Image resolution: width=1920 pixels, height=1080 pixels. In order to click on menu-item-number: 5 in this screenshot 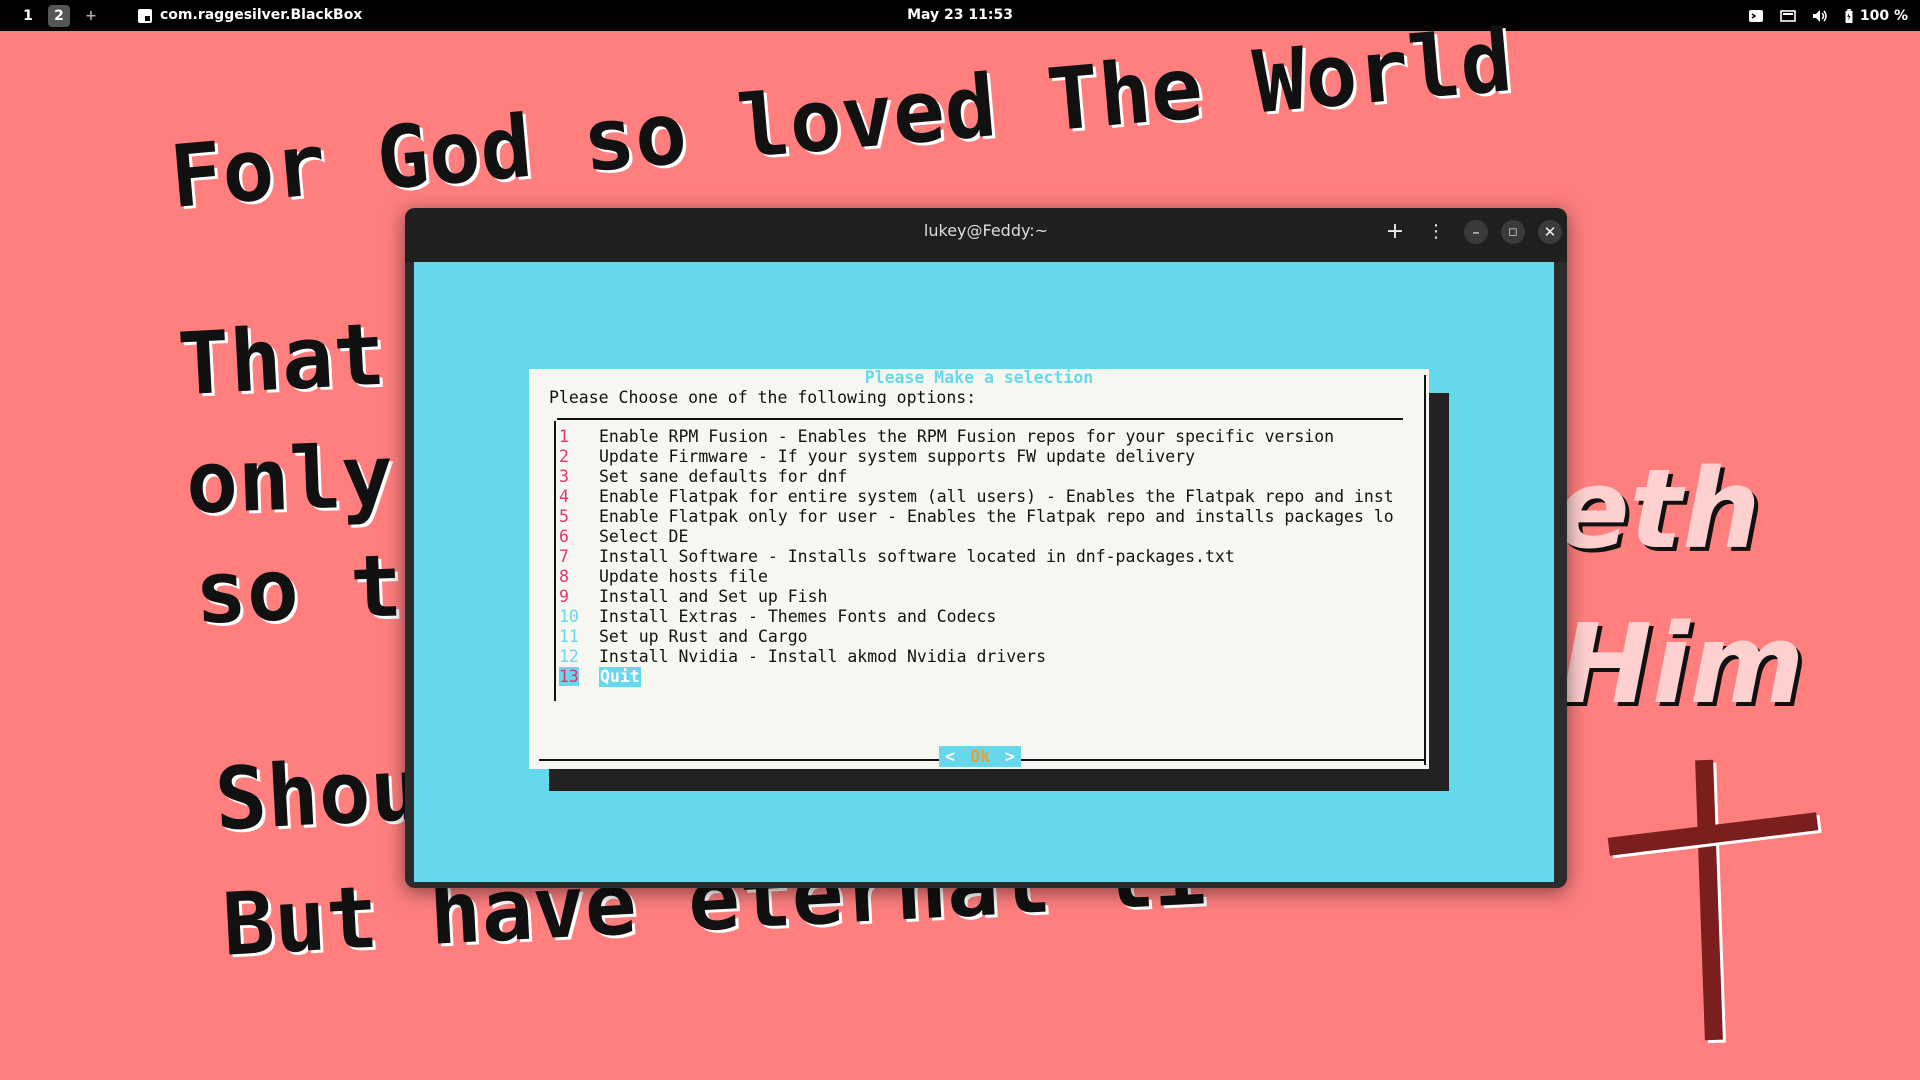, I will do `click(564, 516)`.